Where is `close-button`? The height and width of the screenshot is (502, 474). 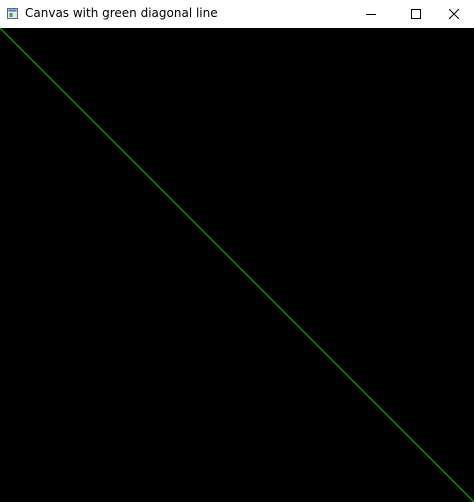 close-button is located at coordinates (452, 14).